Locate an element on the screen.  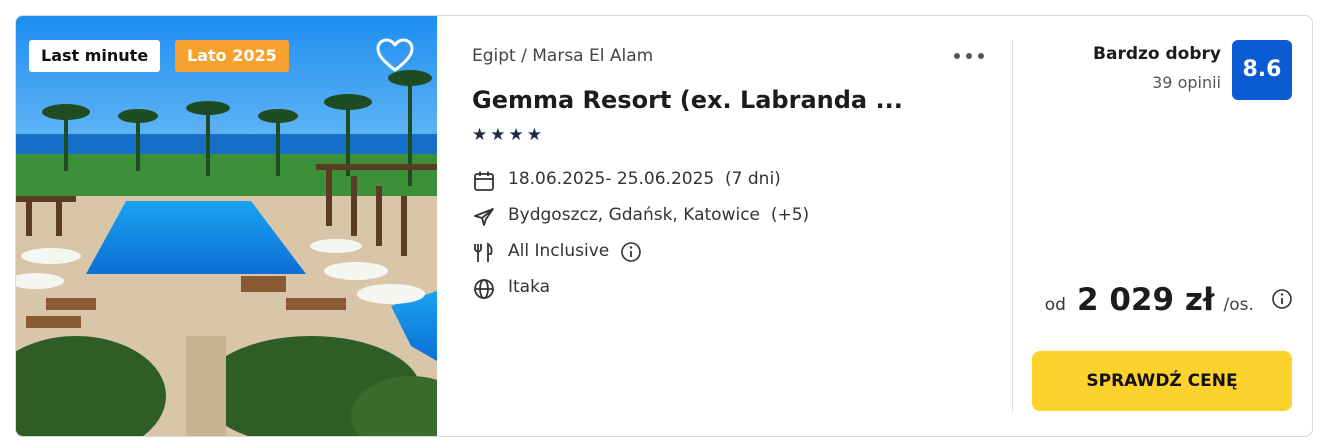
check-price-button: SPRAWDŹ CENĘ is located at coordinates (1162, 381).